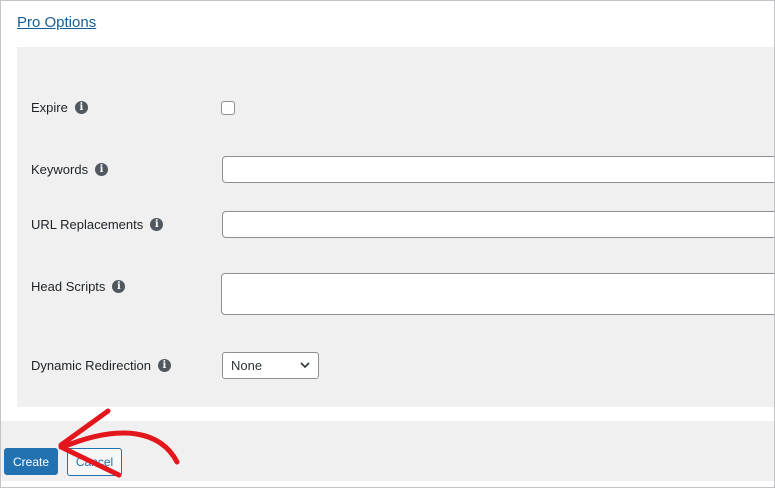 The width and height of the screenshot is (775, 488). What do you see at coordinates (87, 224) in the screenshot?
I see `url-replacements-label: URL Replacements` at bounding box center [87, 224].